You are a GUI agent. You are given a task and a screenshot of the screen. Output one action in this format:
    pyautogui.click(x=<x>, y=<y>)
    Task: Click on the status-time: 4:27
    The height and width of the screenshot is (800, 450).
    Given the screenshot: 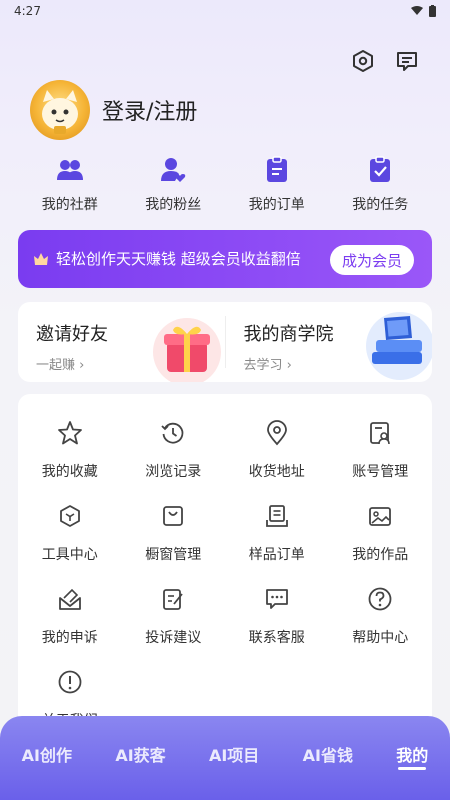 What is the action you would take?
    pyautogui.click(x=27, y=11)
    